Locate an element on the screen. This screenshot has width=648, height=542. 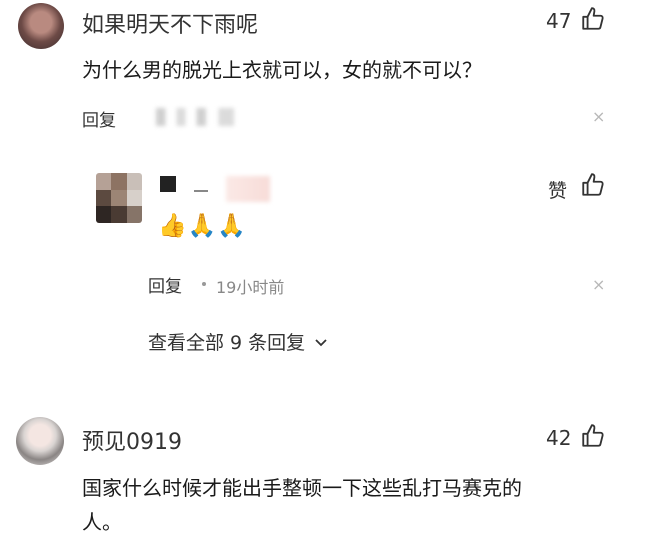
comment-text: 国家什么时候才能出手整顿一下这些乱打马赛克的 is located at coordinates (302, 488).